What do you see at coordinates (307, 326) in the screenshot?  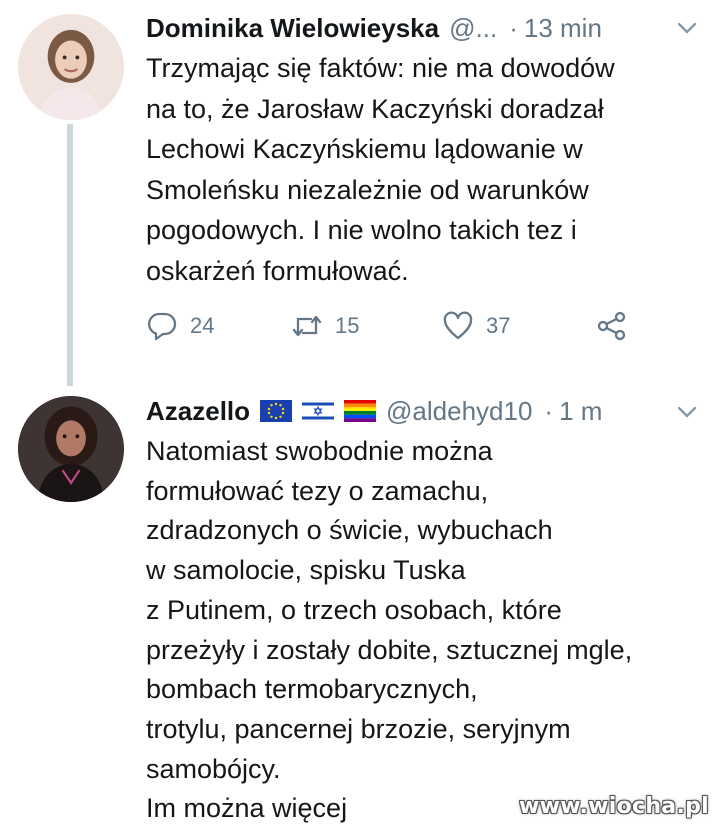 I see `retweet-icon` at bounding box center [307, 326].